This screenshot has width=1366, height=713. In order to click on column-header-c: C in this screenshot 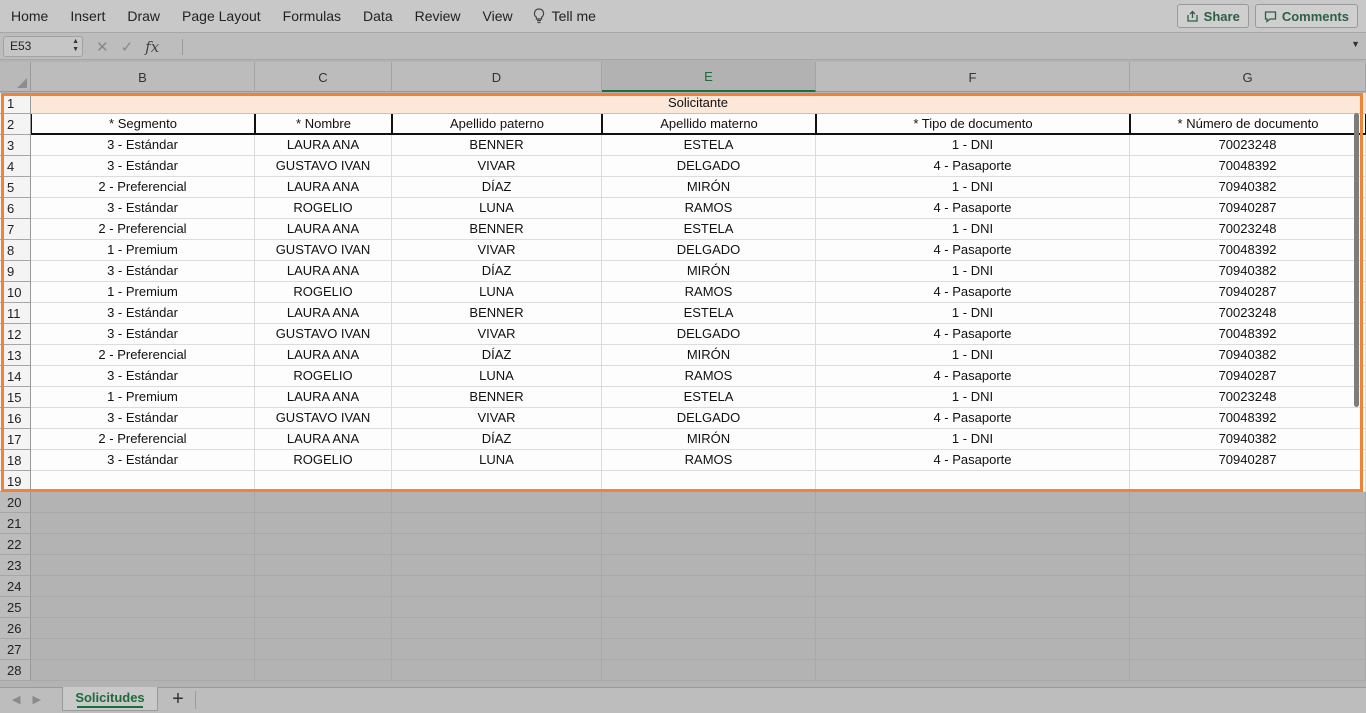, I will do `click(323, 77)`.